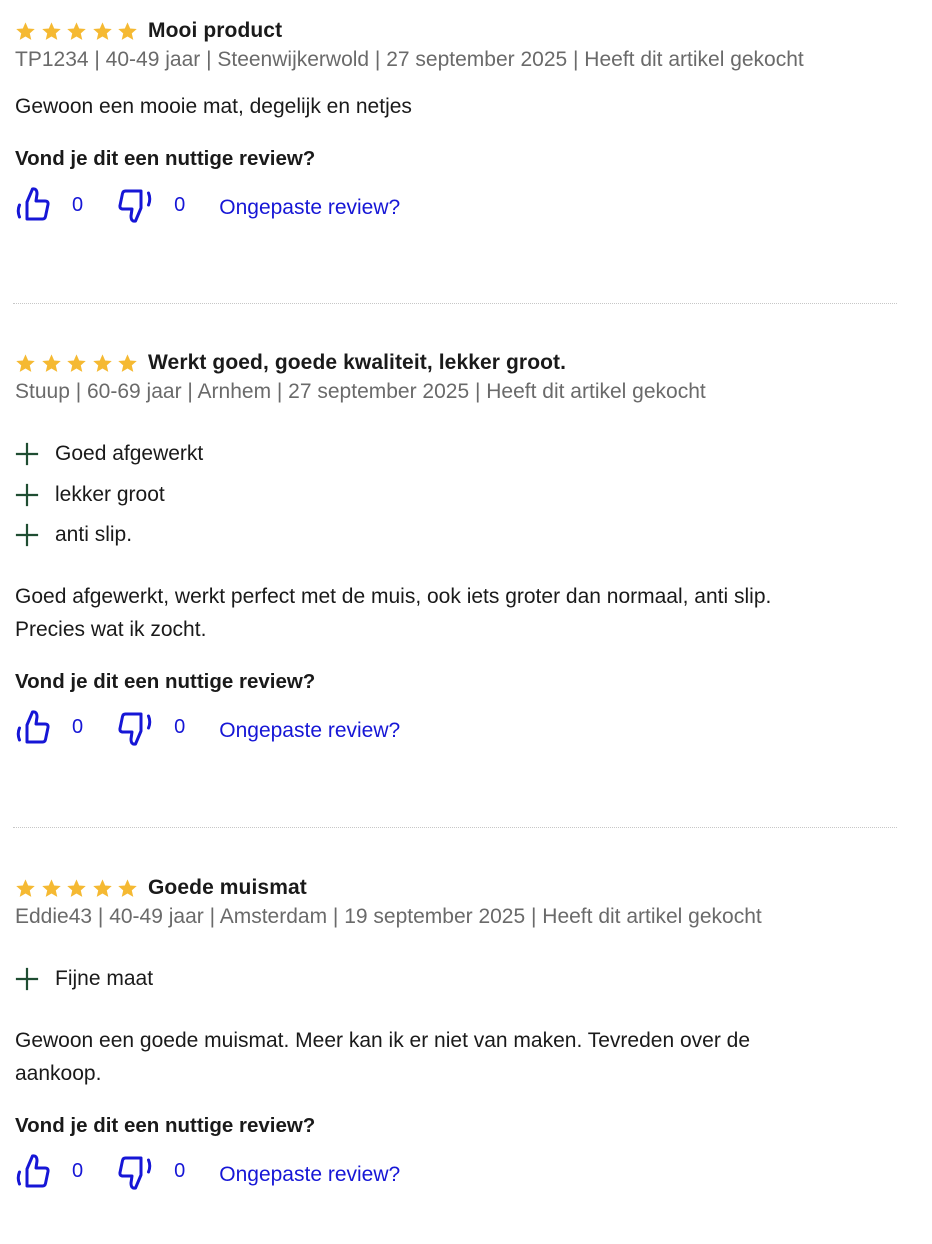 Image resolution: width=932 pixels, height=1244 pixels. I want to click on pro-text: lekker groot, so click(110, 494).